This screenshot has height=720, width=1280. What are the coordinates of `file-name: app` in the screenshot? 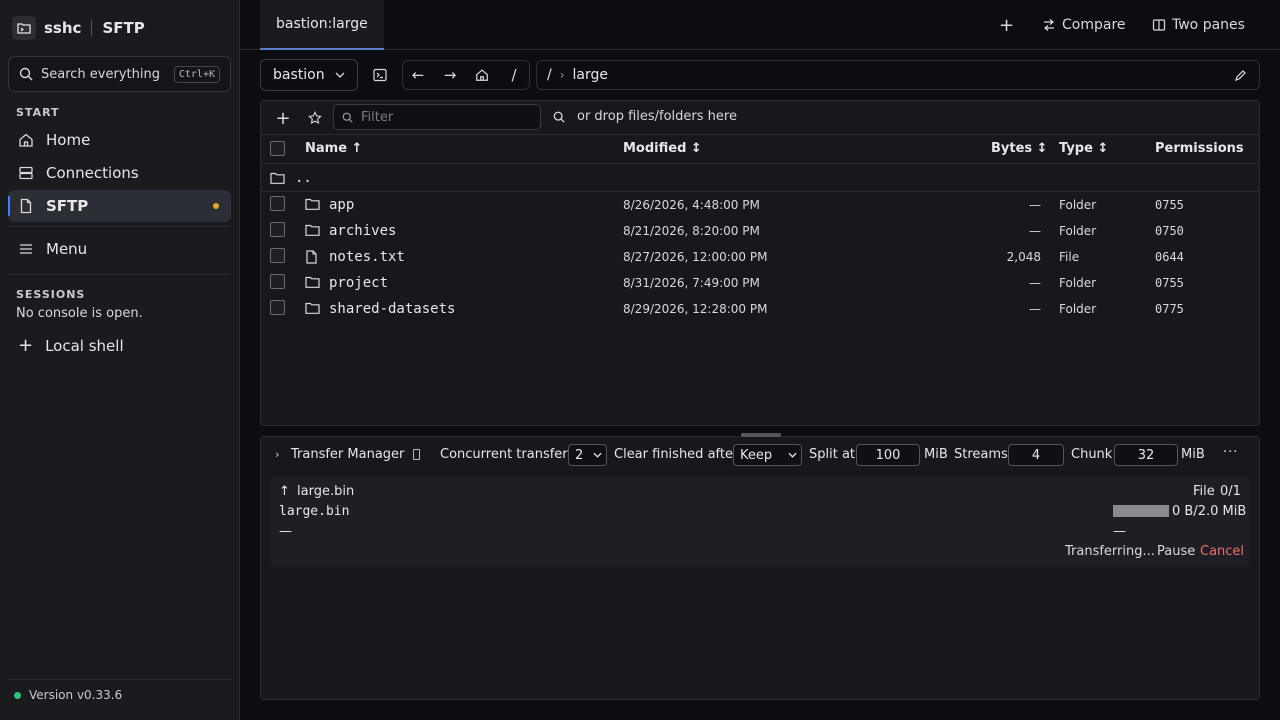 It's located at (341, 205).